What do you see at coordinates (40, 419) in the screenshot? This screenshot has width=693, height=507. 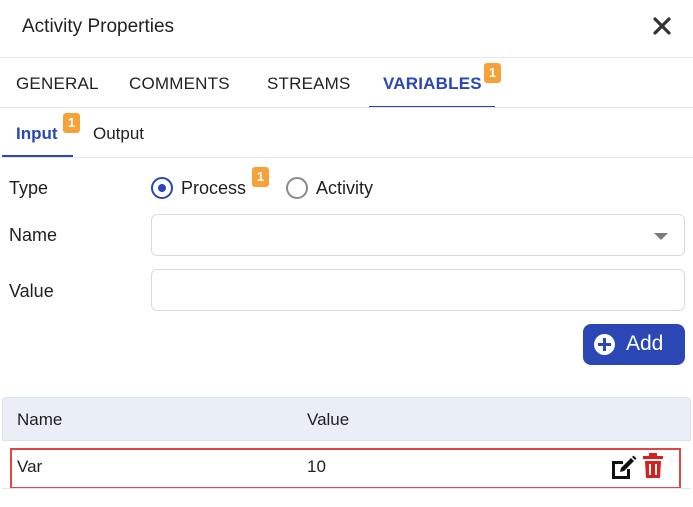 I see `column-header-name: Name` at bounding box center [40, 419].